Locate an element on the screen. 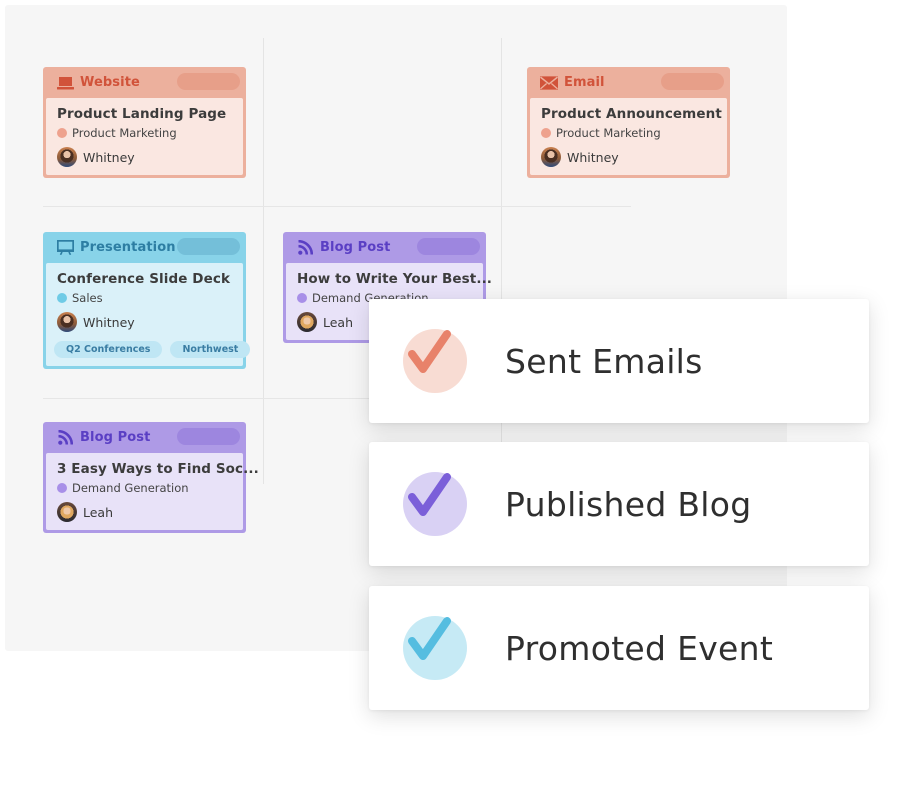  checklist-item-published-blog: Published Blog is located at coordinates (619, 504).